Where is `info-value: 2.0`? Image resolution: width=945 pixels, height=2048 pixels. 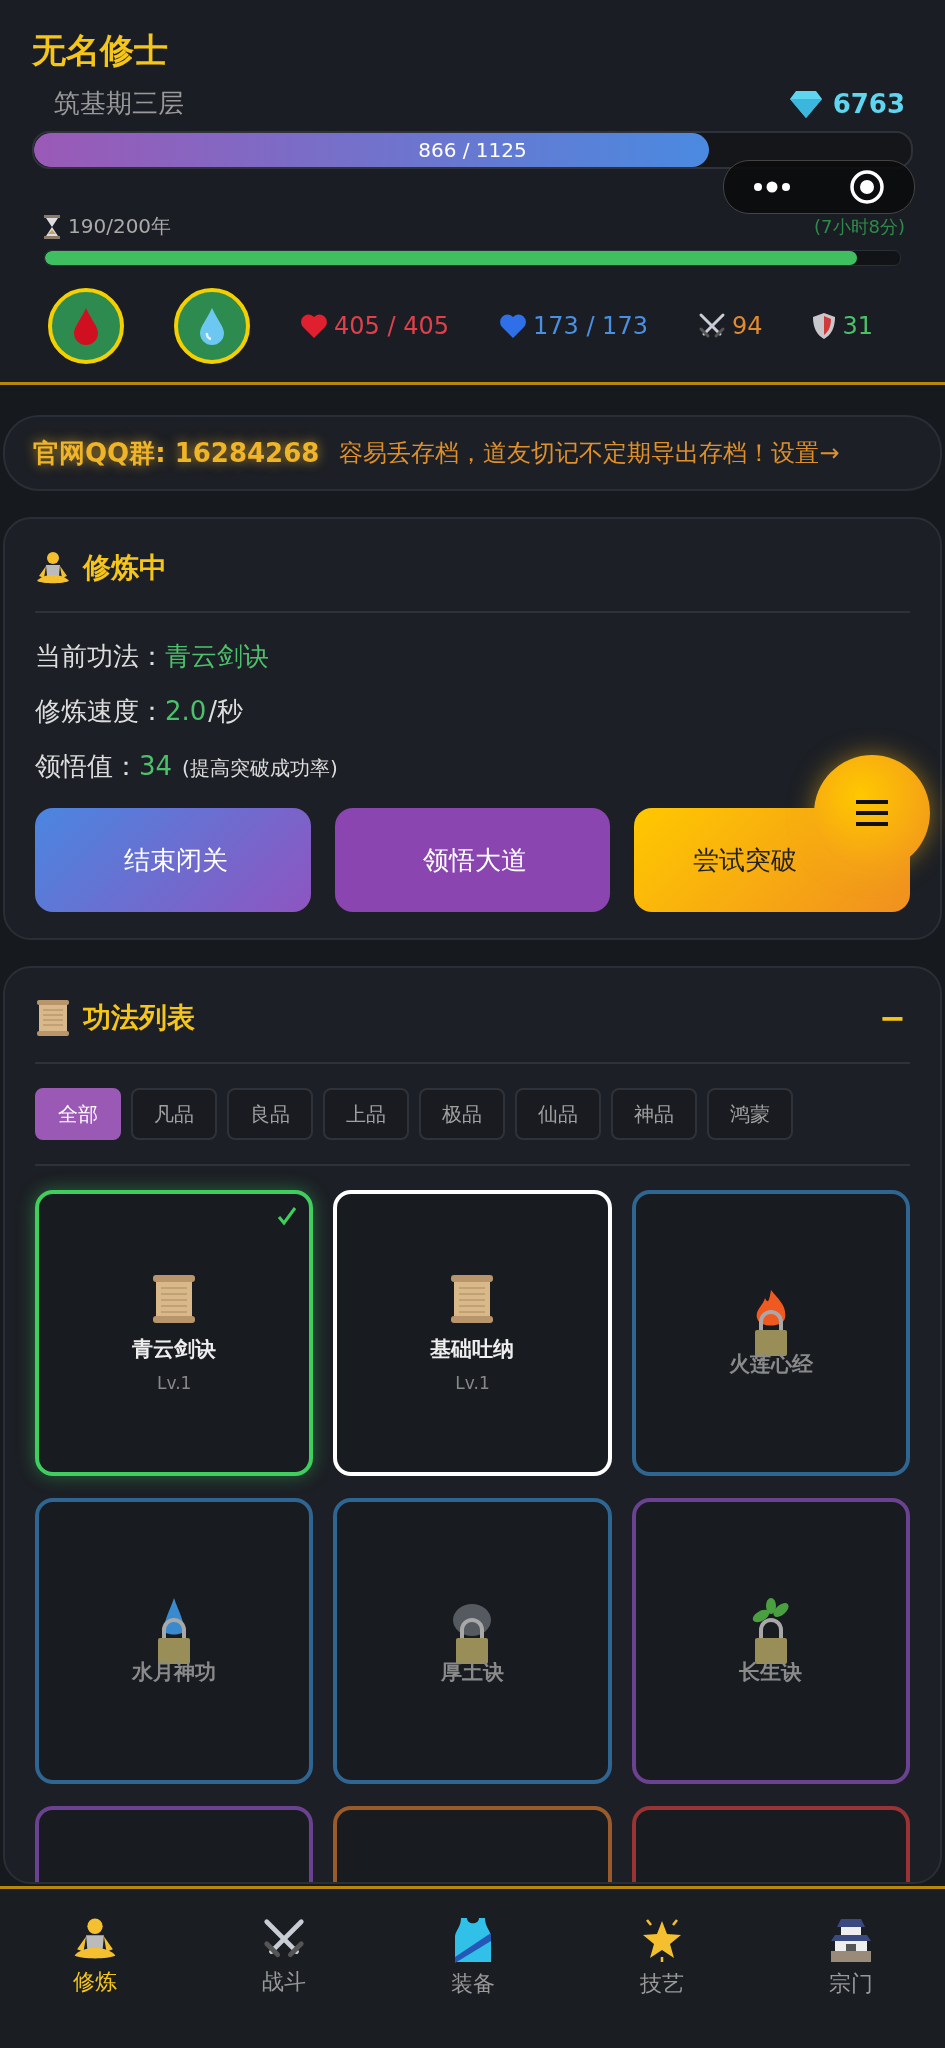
info-value: 2.0 is located at coordinates (186, 711).